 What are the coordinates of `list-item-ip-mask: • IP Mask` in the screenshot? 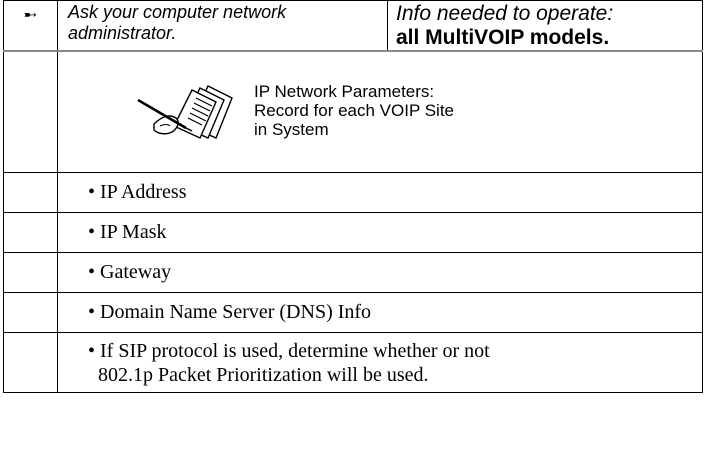 It's located at (380, 232).